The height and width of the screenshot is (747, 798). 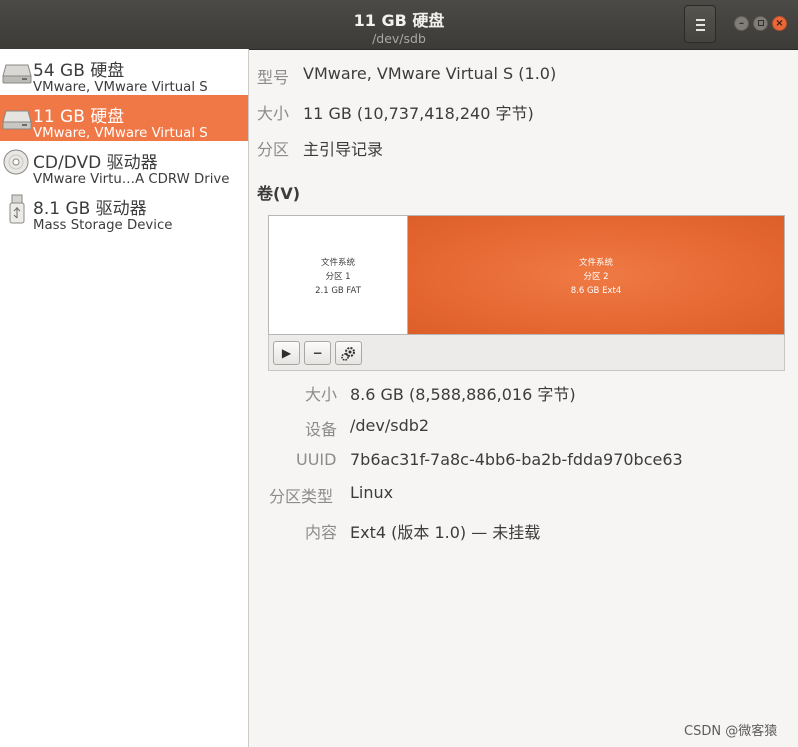 I want to click on drive-name: 11 GB 硬盘, so click(x=79, y=117).